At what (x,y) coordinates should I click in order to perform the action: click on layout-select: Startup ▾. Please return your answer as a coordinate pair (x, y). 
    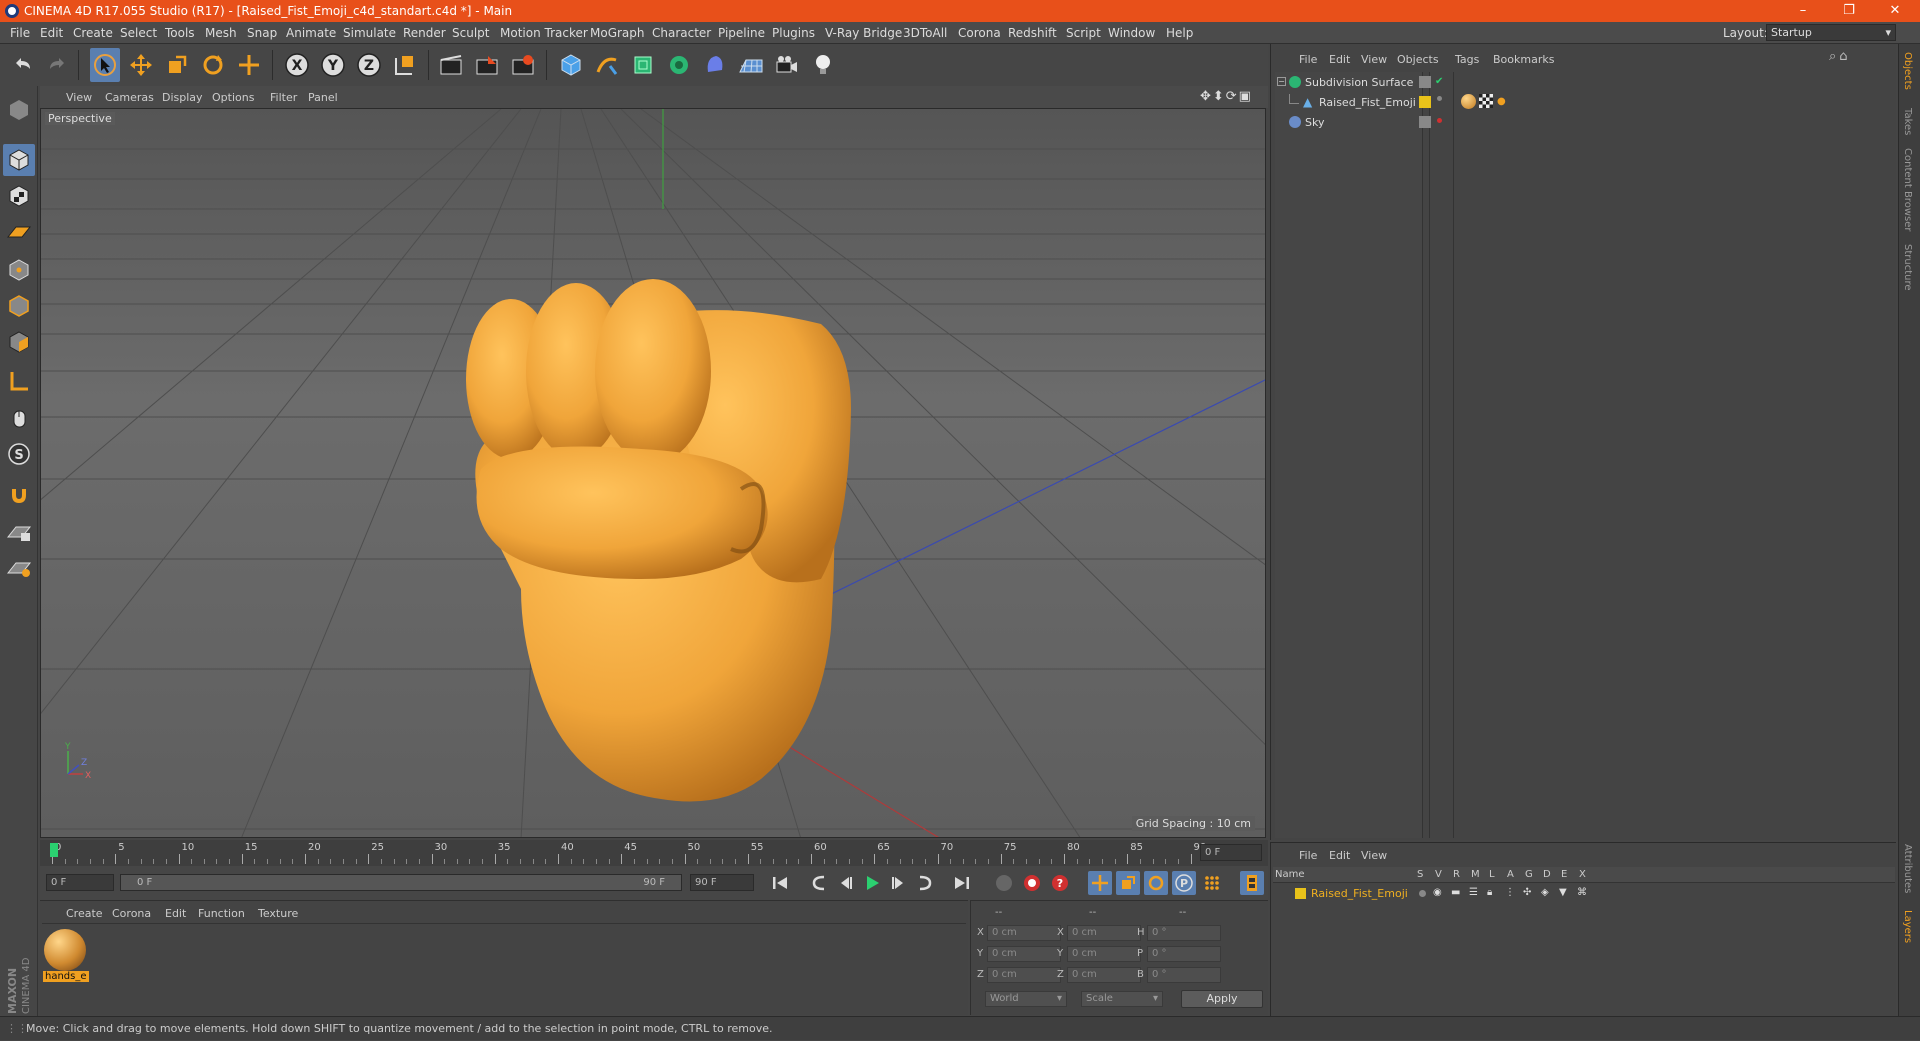
    Looking at the image, I should click on (1831, 32).